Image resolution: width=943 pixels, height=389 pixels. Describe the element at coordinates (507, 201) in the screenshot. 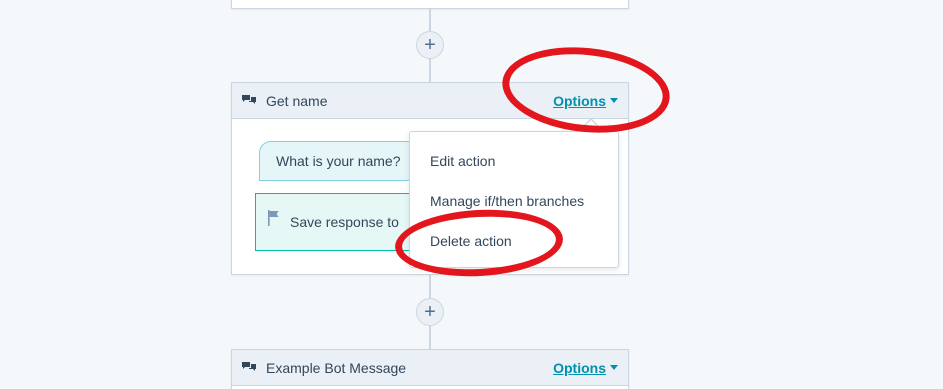

I see `menu-item-manage-branches: Manage if/then branches` at that location.